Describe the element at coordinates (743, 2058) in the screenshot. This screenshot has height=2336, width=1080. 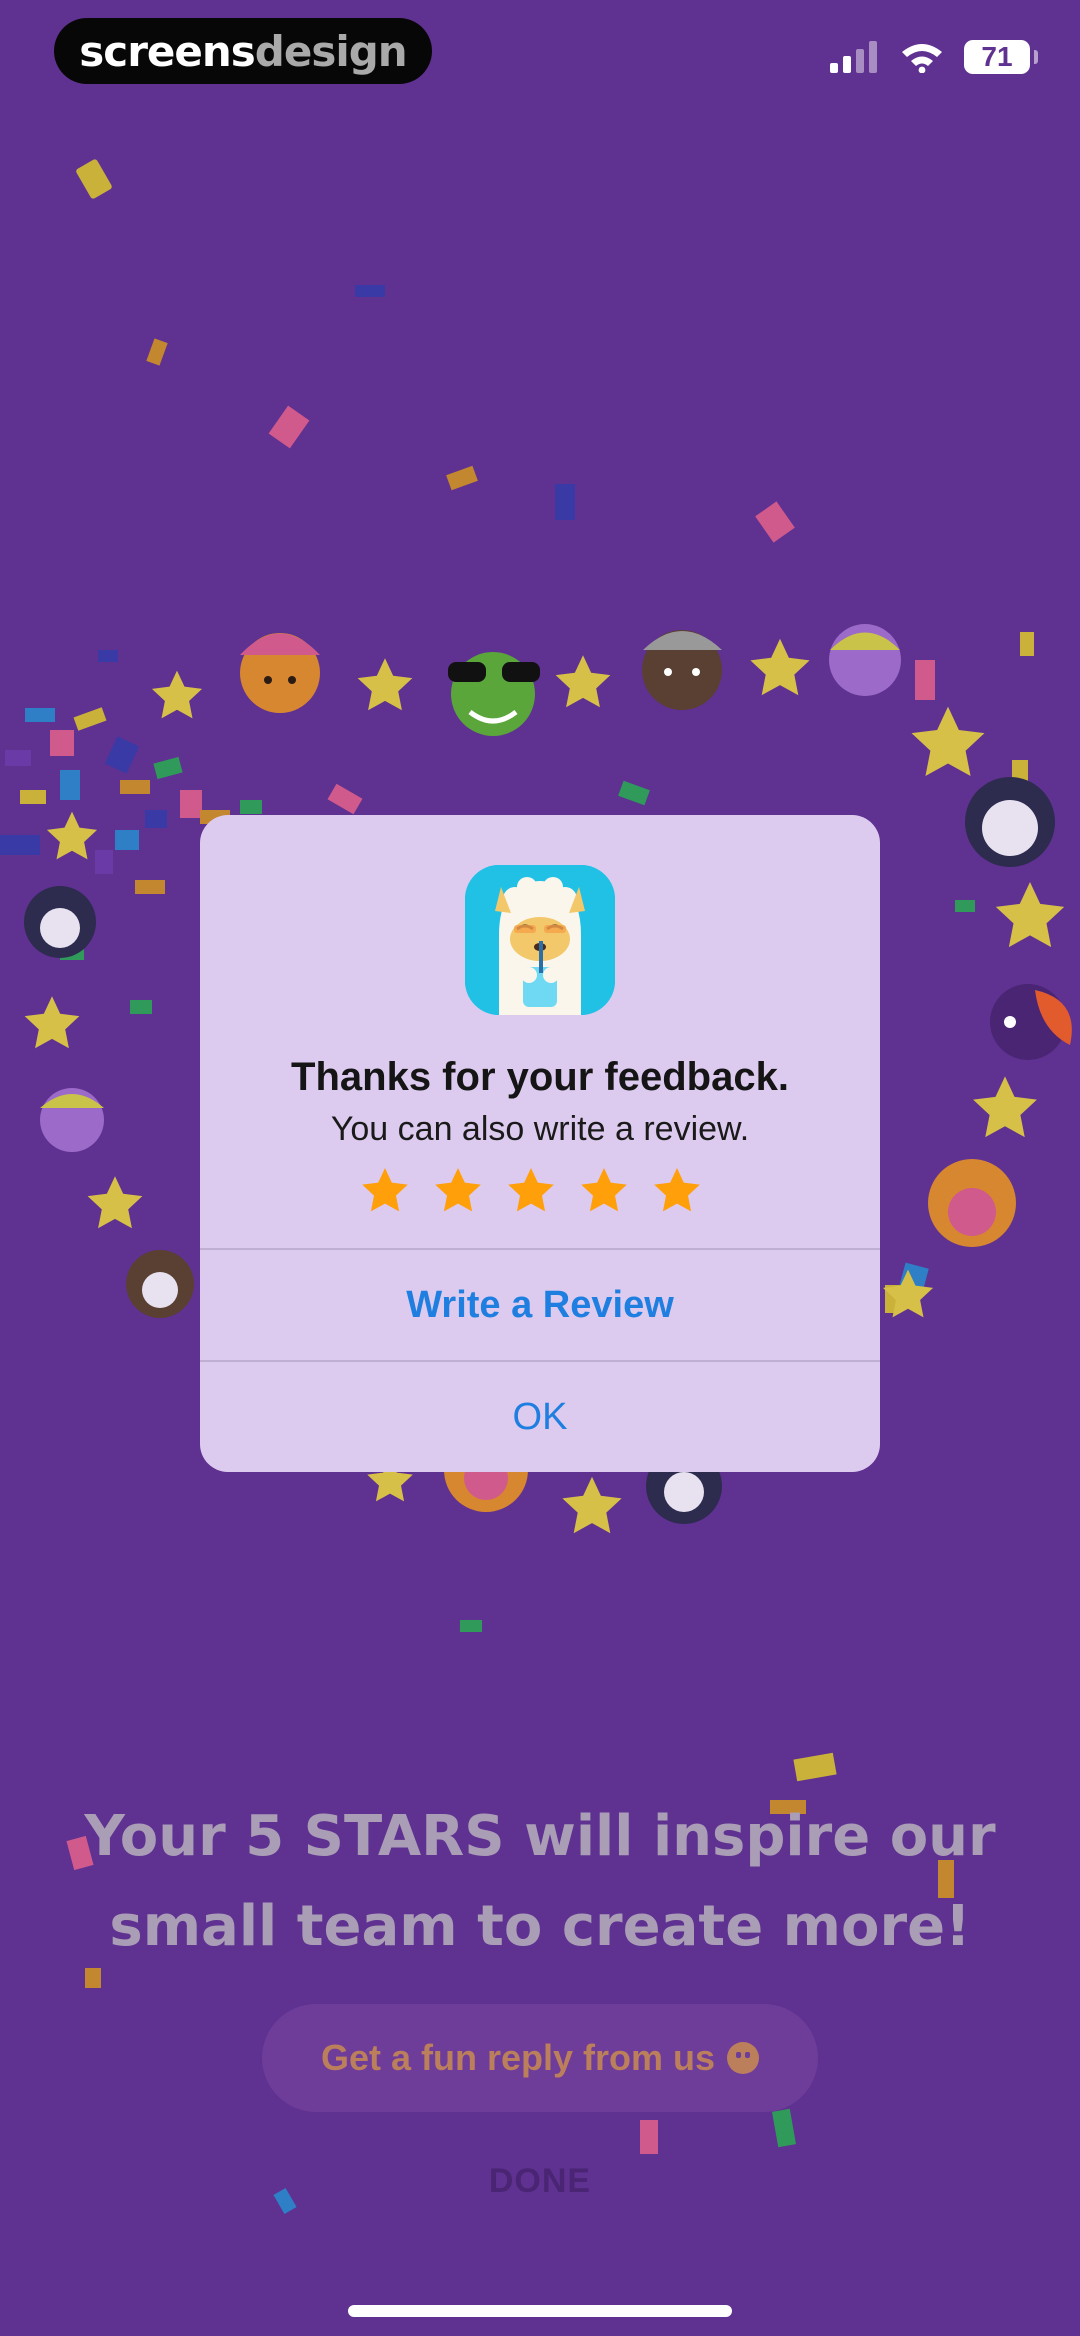
I see `smiley-icon` at that location.